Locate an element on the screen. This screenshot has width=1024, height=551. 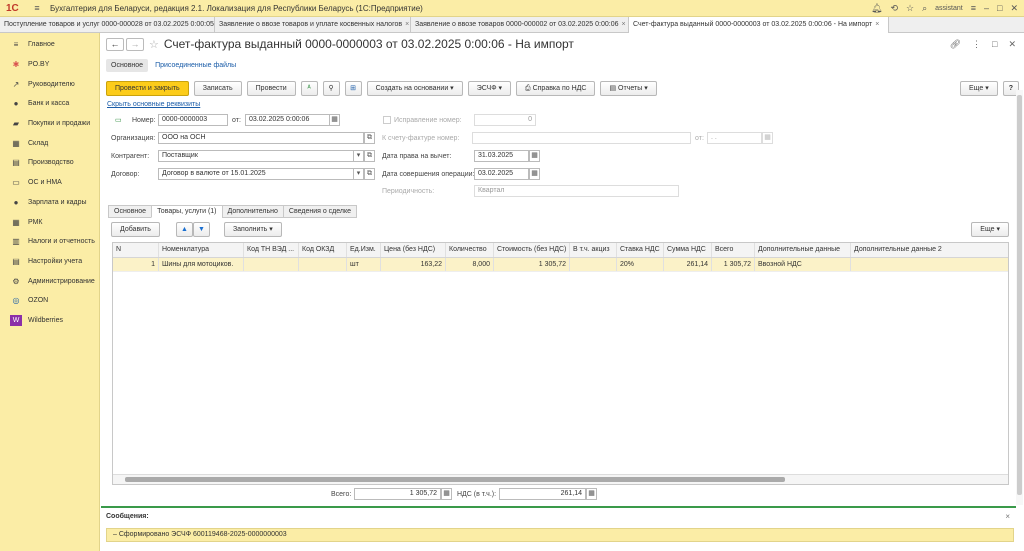
more-vertical-icon: ⋮ is located at coordinates (976, 44).